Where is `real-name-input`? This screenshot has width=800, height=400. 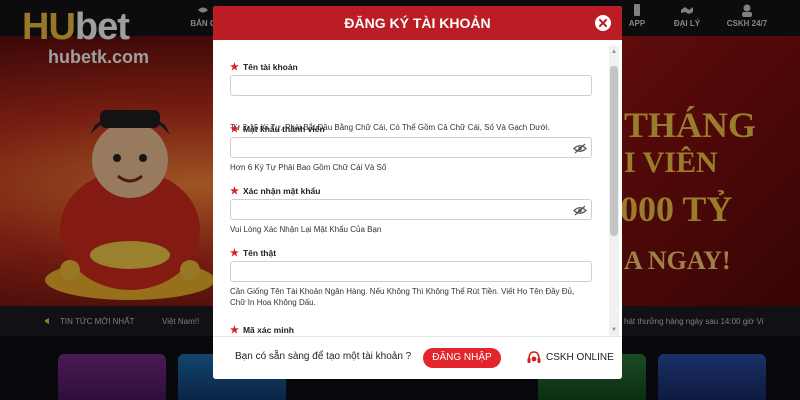 real-name-input is located at coordinates (411, 271).